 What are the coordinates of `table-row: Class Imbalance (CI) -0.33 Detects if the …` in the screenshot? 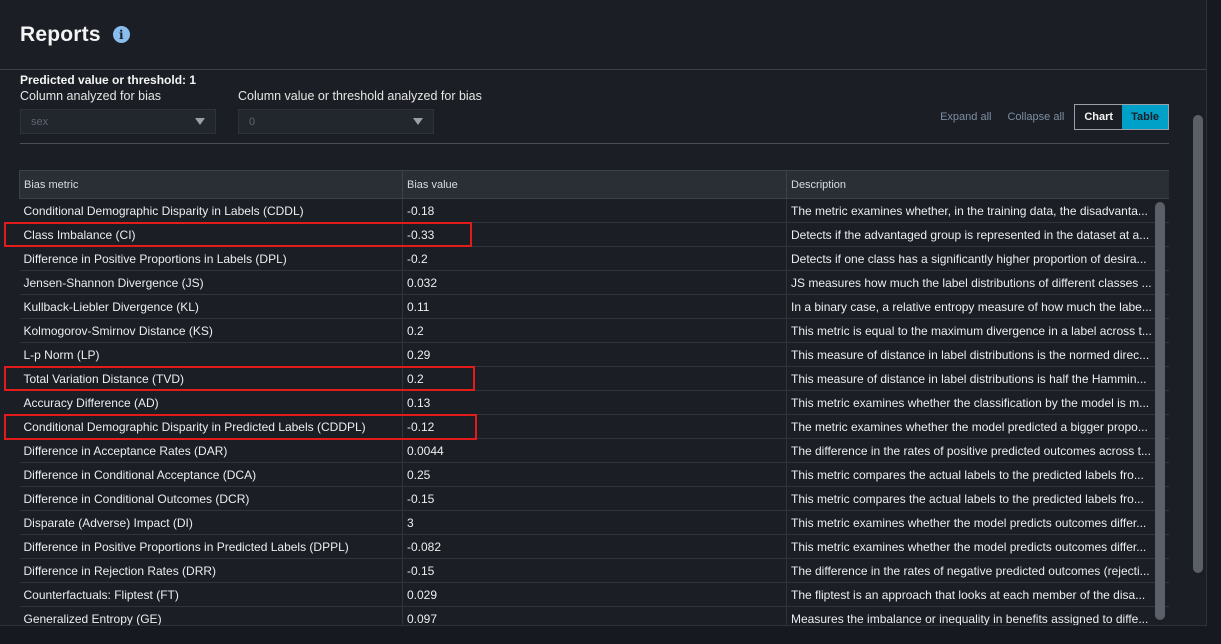 It's located at (594, 234).